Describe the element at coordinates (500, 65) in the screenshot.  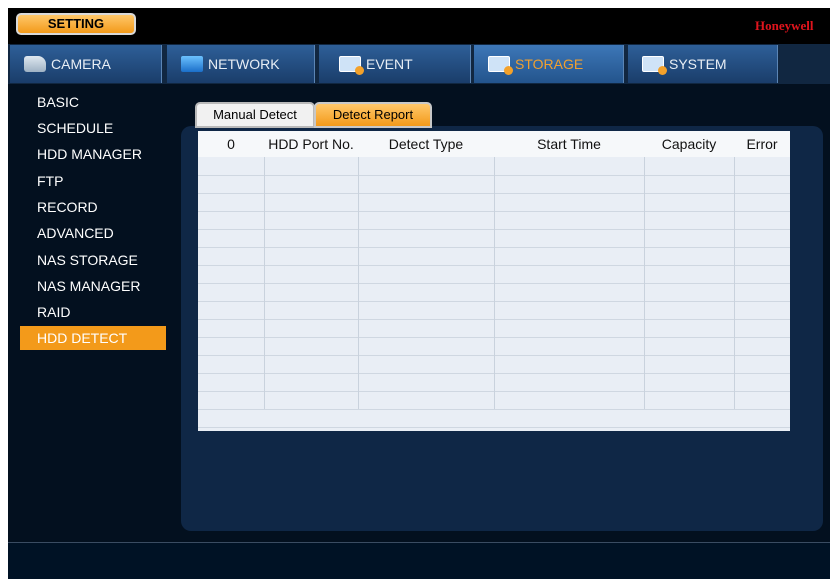
I see `storage-icon` at that location.